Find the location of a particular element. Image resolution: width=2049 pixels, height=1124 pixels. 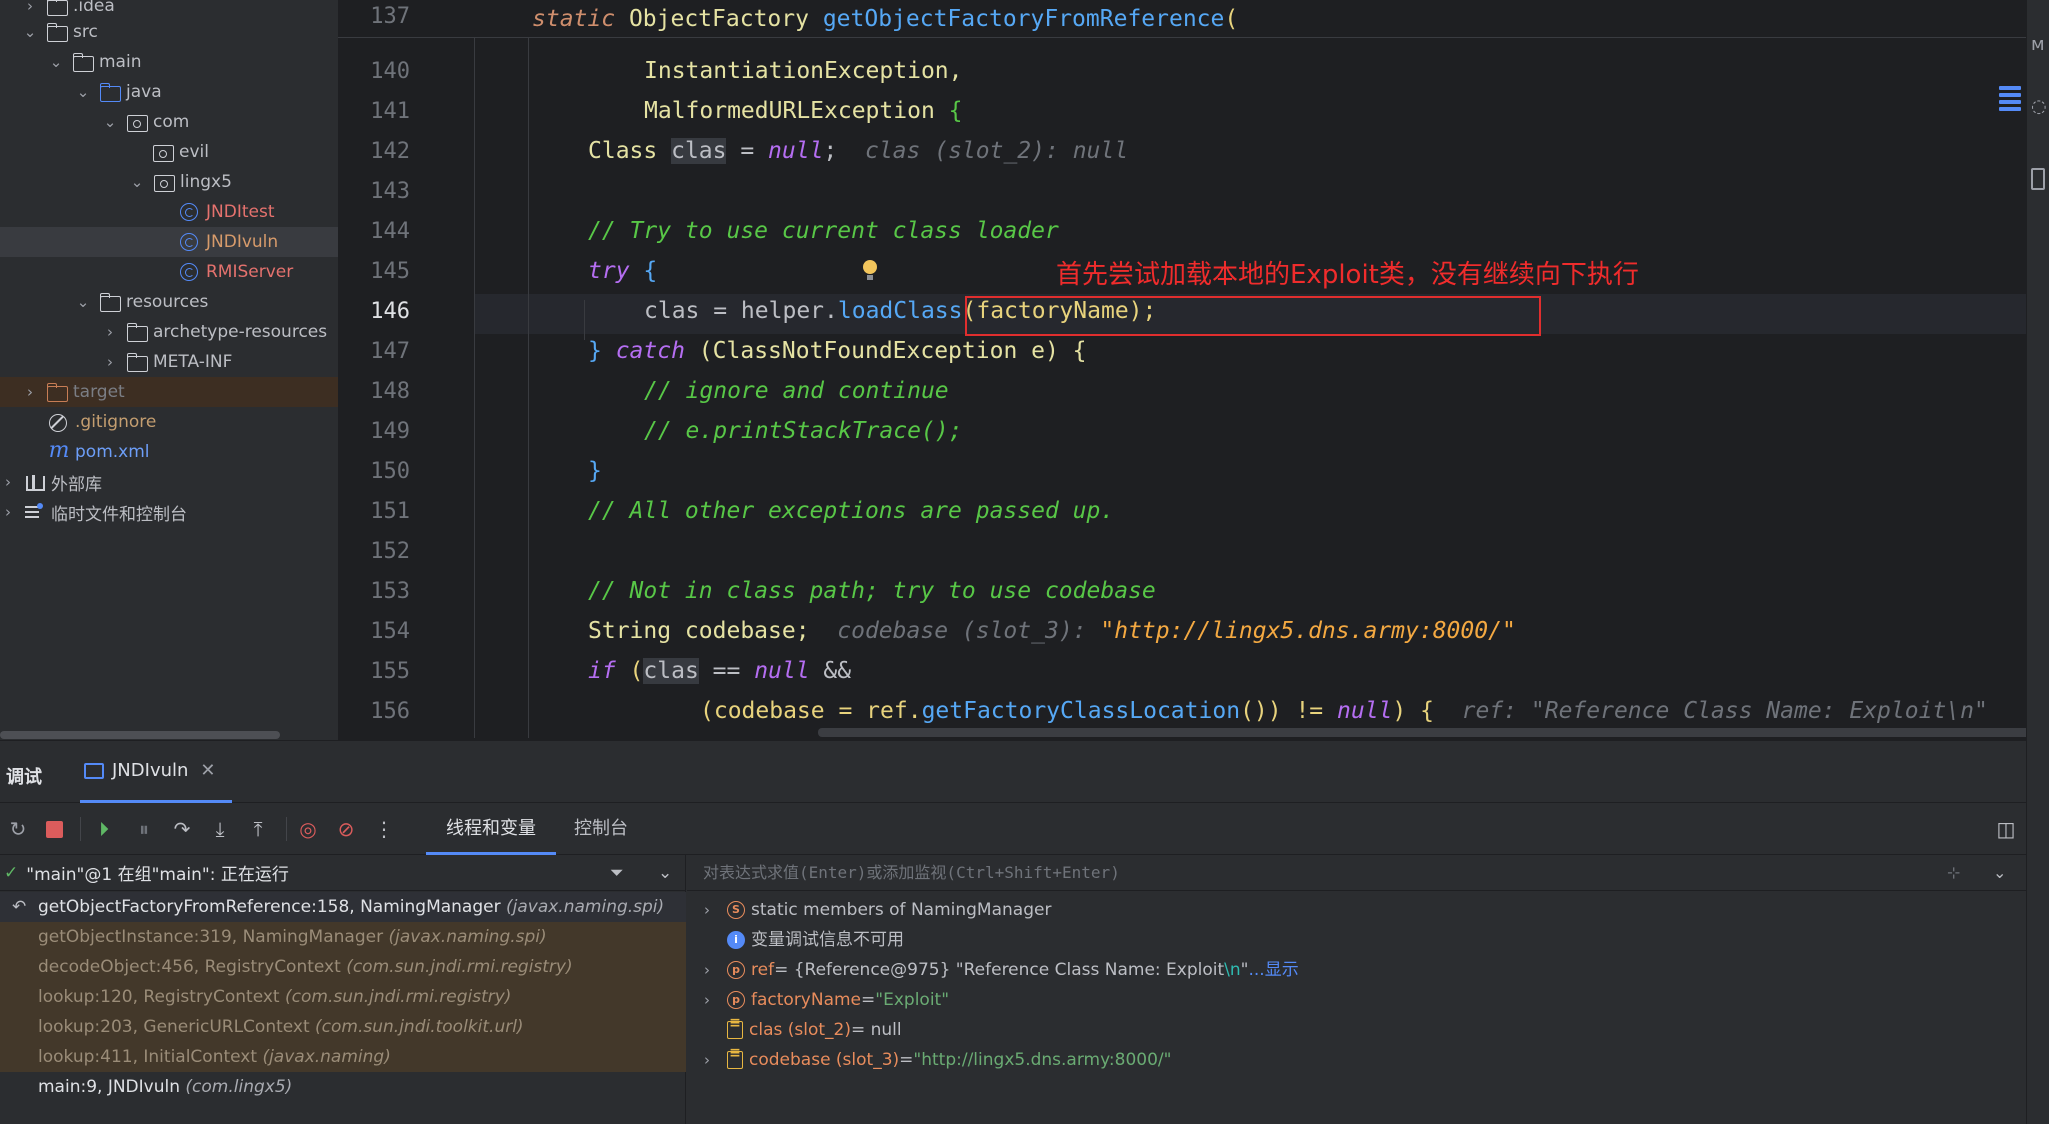

variable-static-members: › S static members of NamingManager is located at coordinates (1356, 910).